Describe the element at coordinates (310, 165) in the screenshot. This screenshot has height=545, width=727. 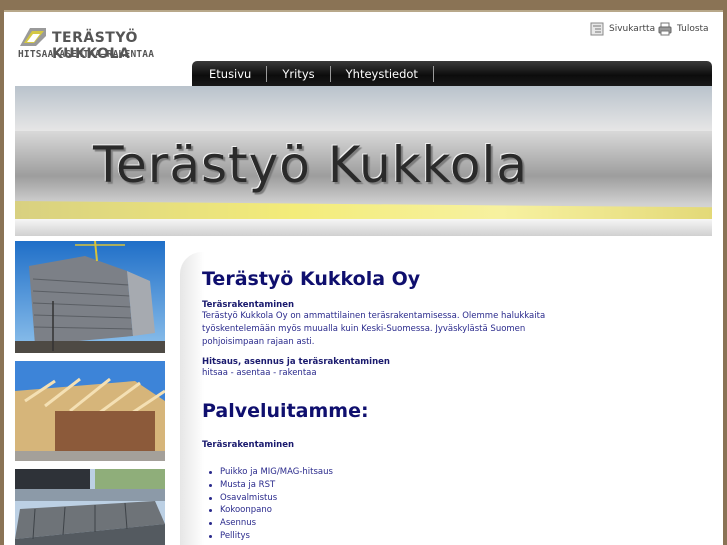
I see `banner-title: Terästyö Kukkola` at that location.